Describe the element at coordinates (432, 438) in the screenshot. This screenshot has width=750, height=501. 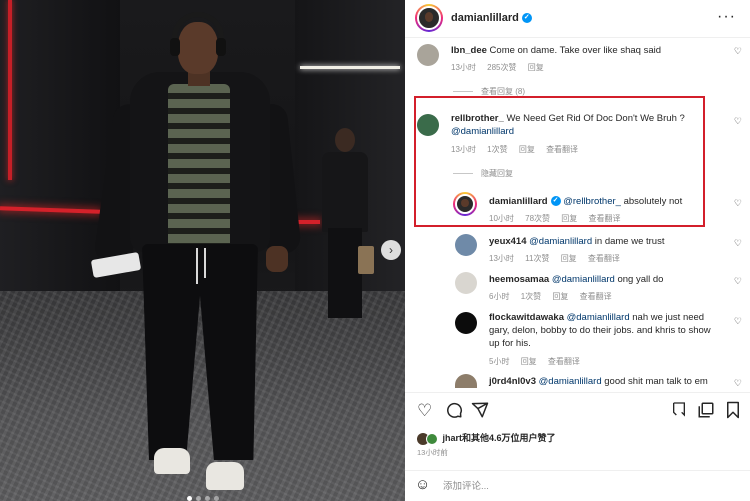
I see `liker-avatar` at that location.